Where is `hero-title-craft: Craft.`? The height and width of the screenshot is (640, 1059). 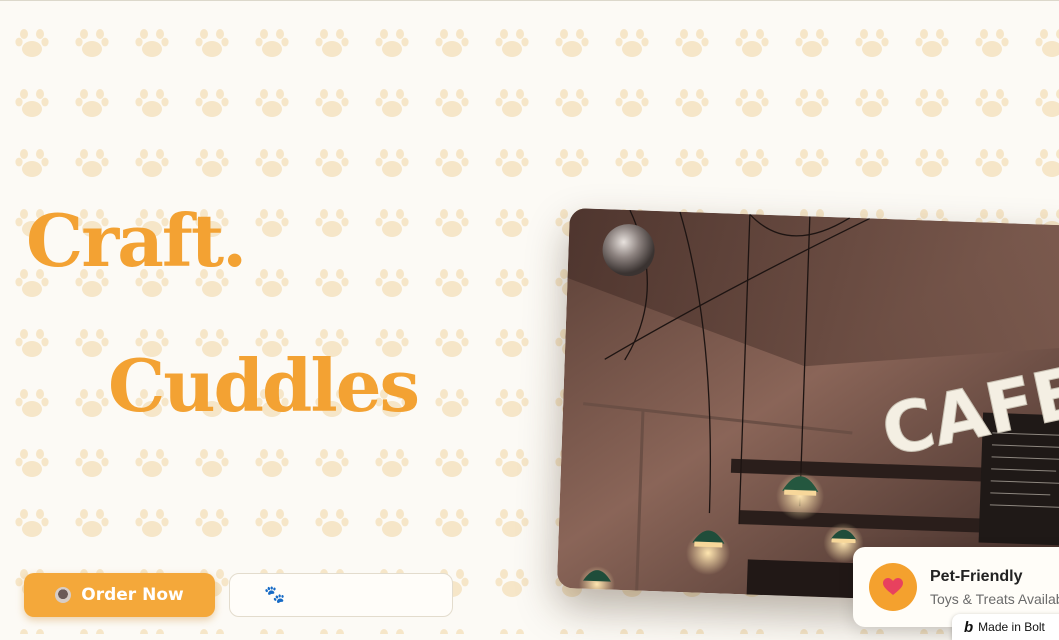
hero-title-craft: Craft. is located at coordinates (136, 240).